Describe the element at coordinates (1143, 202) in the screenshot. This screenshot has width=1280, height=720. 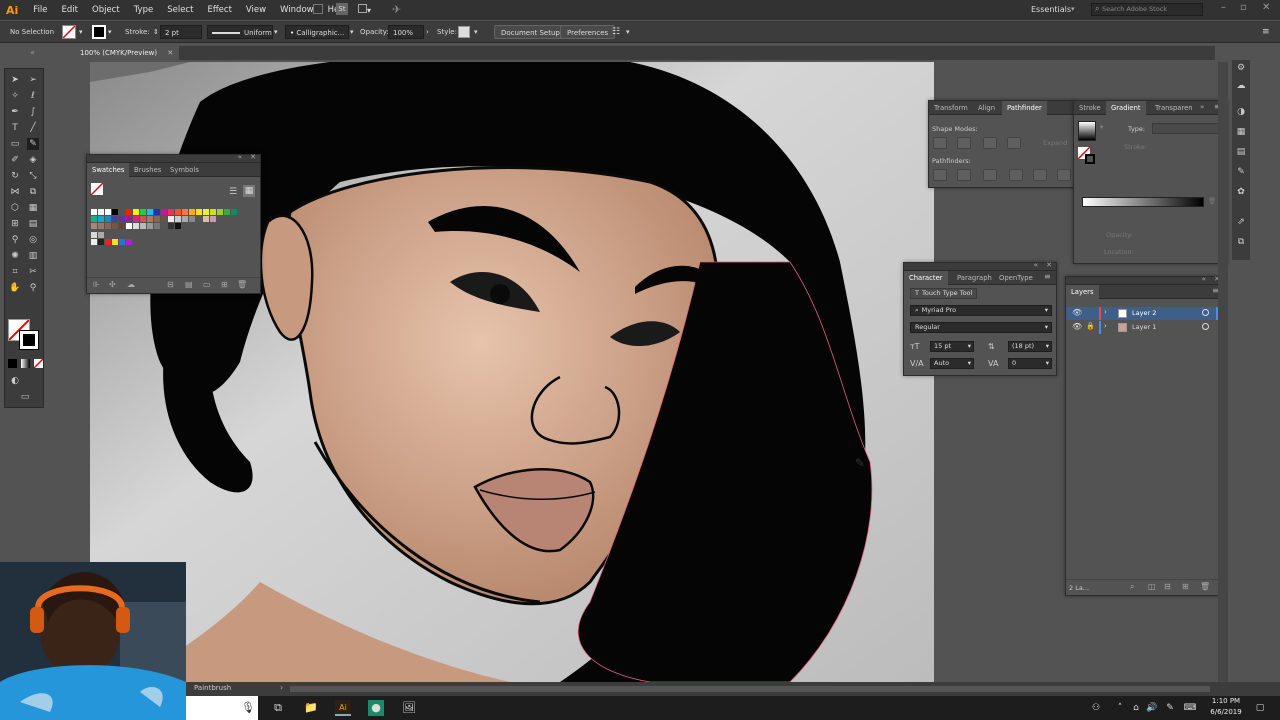
I see `gradient-slider` at that location.